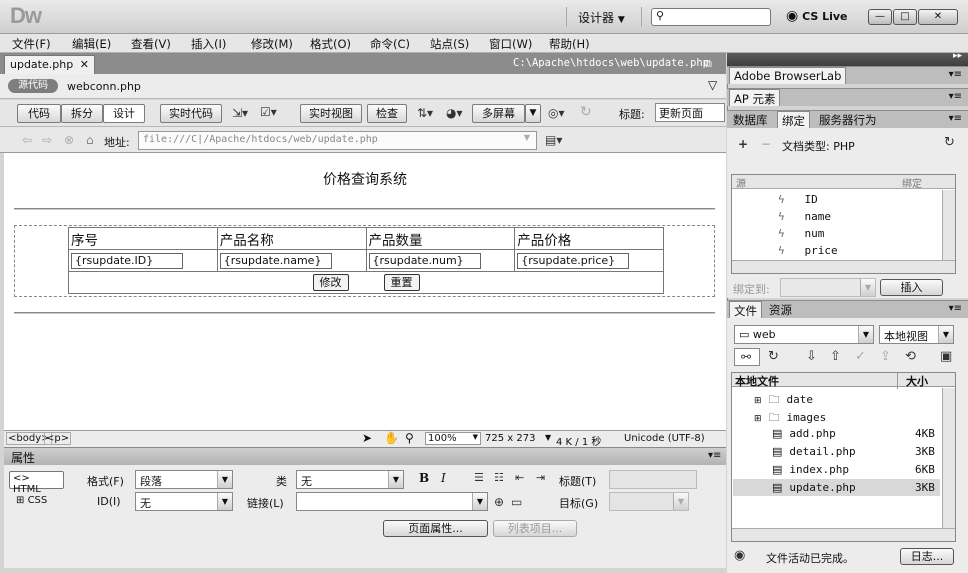  I want to click on source-code-pill: 源代码, so click(33, 86).